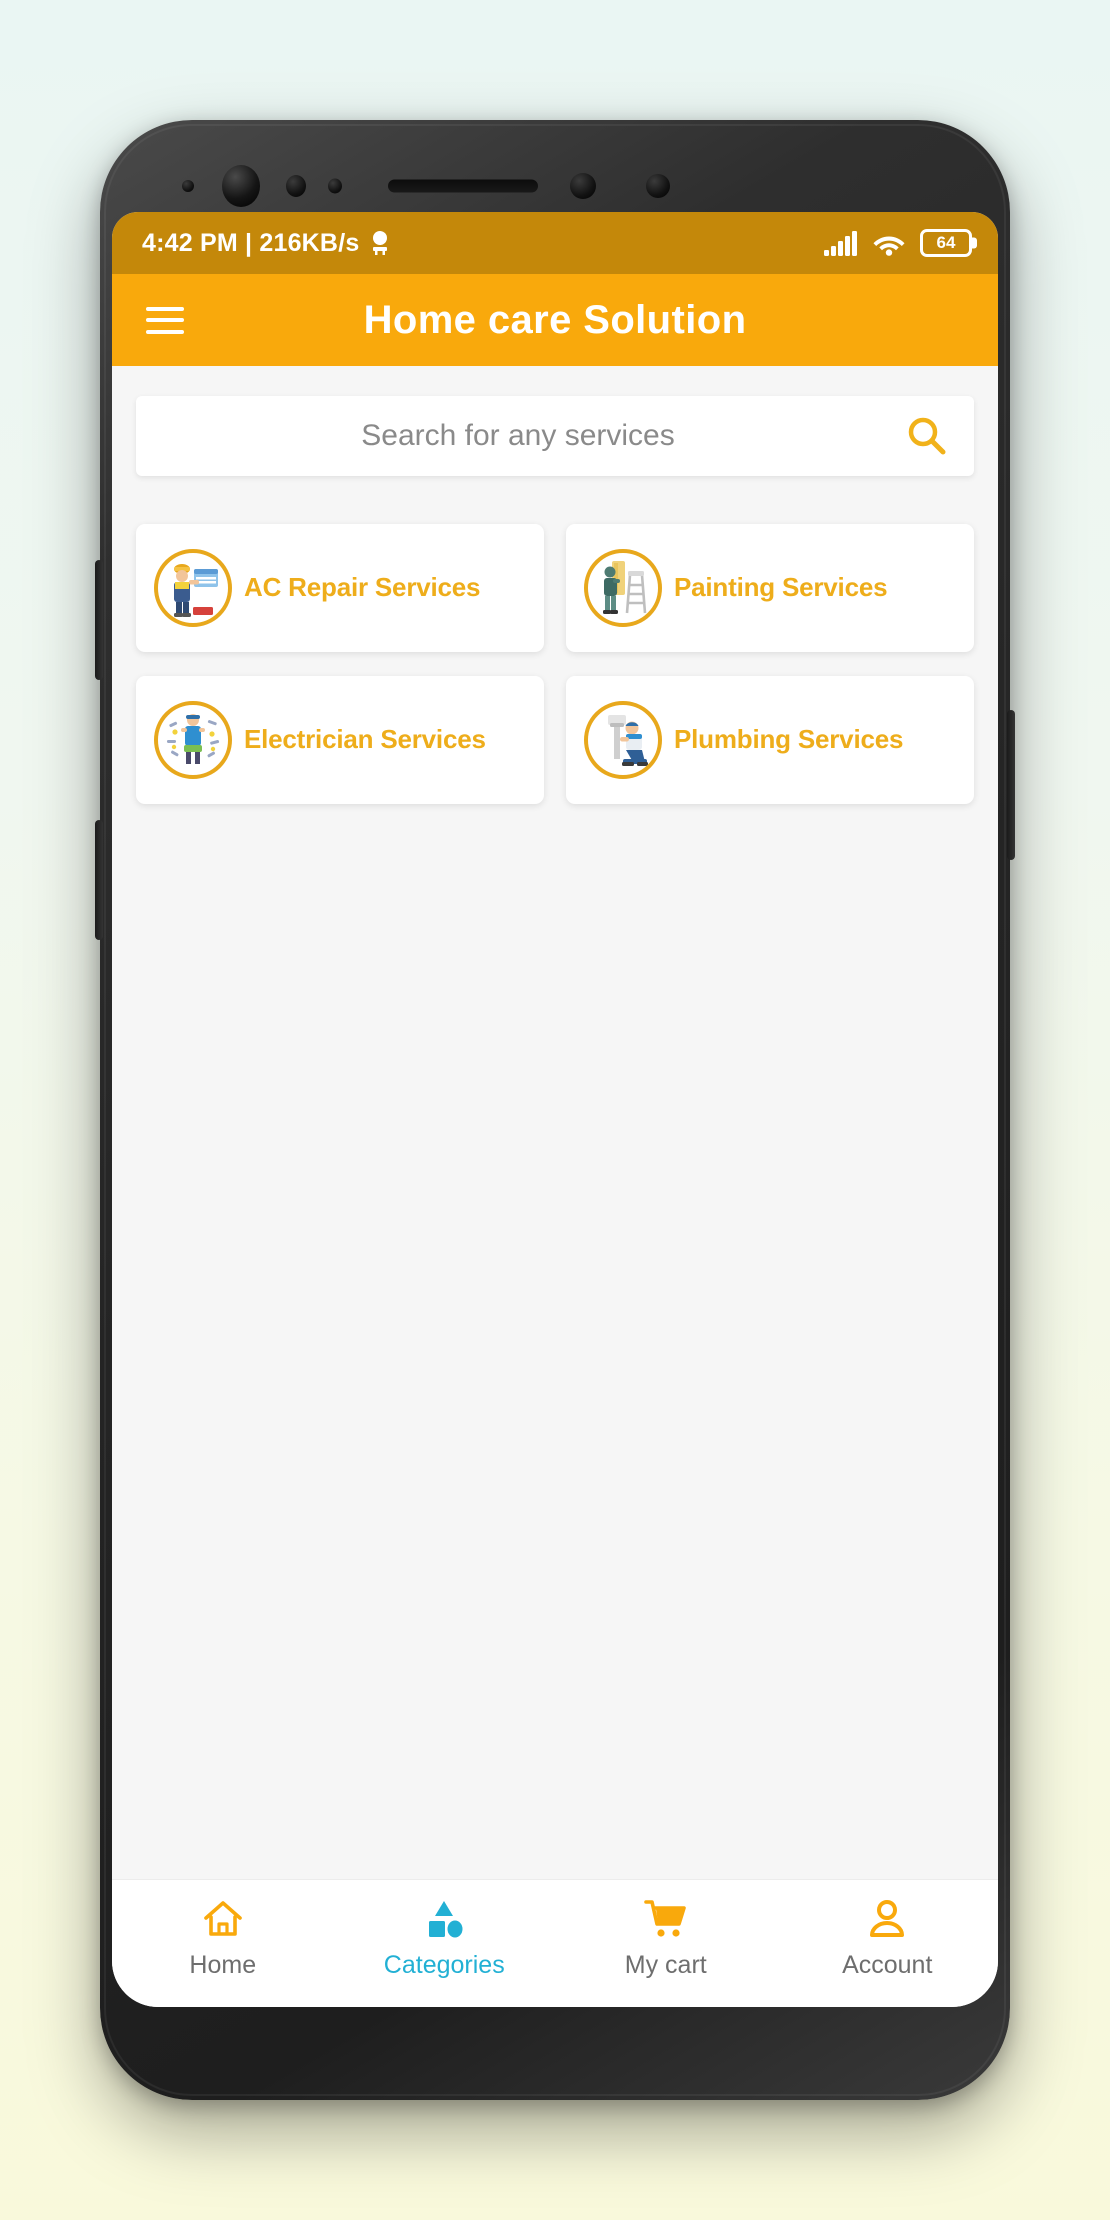 Image resolution: width=1110 pixels, height=2220 pixels. I want to click on light-sensor-icon, so click(335, 186).